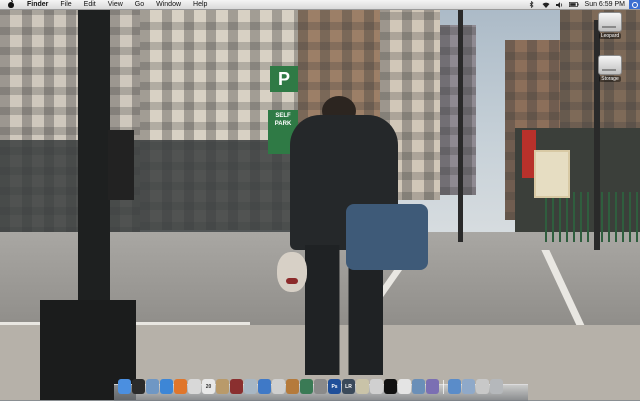 Image resolution: width=640 pixels, height=401 pixels. Describe the element at coordinates (362, 386) in the screenshot. I see `dock-item-text-editor` at that location.